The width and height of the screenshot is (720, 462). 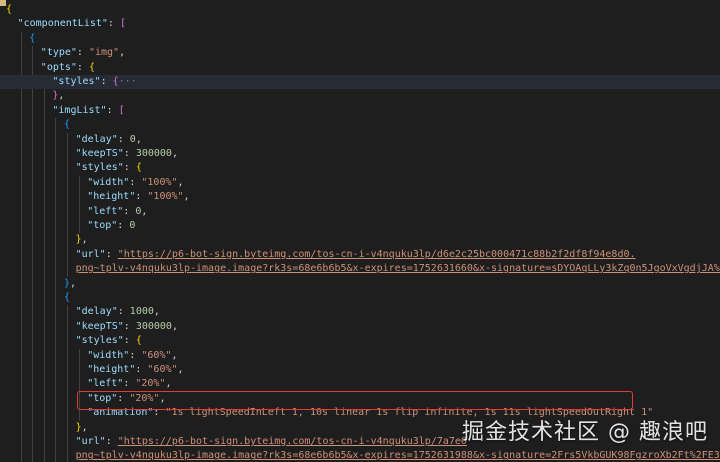 I want to click on code-token: "imgList", so click(x=79, y=110).